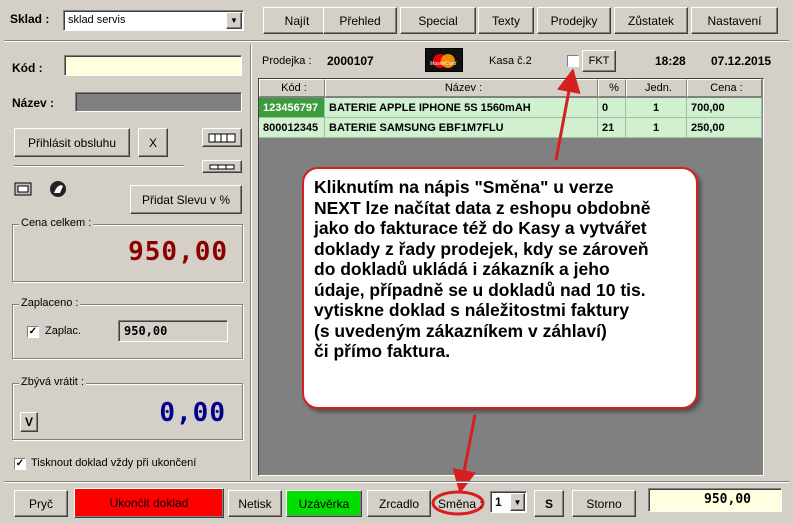  What do you see at coordinates (153, 65) in the screenshot?
I see `kod-input` at bounding box center [153, 65].